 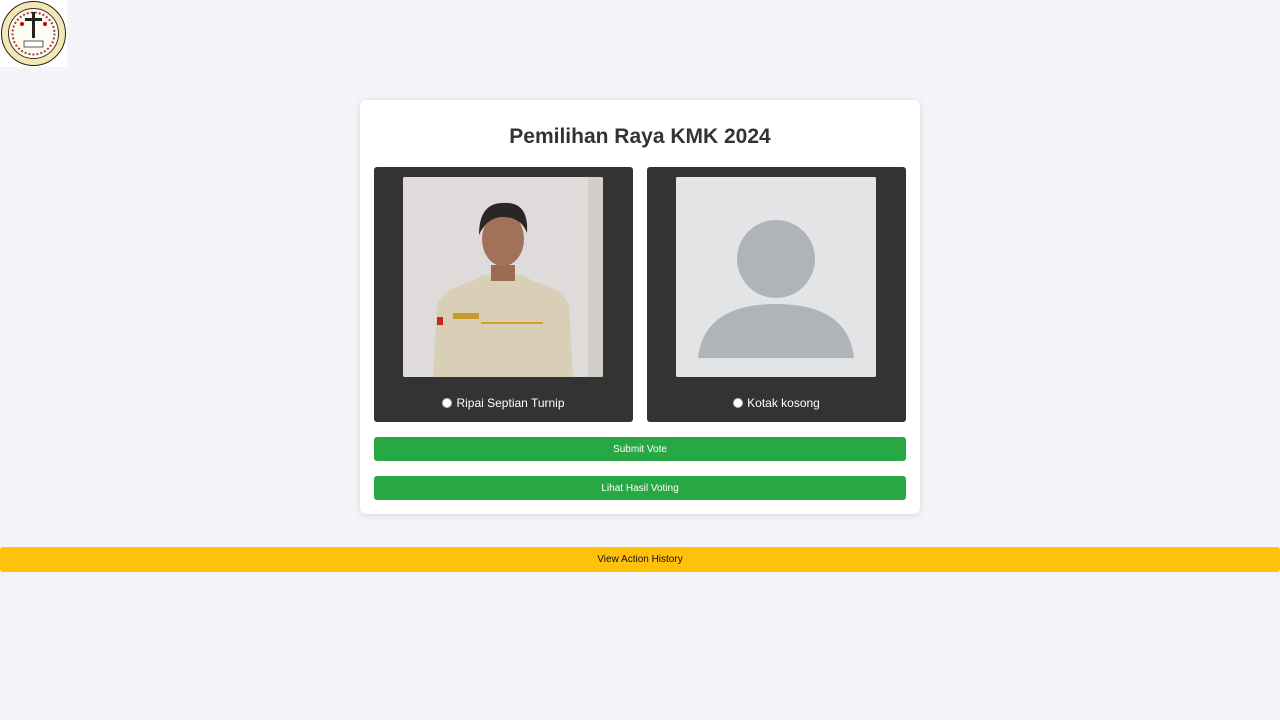 I want to click on candidate-photo, so click(x=503, y=277).